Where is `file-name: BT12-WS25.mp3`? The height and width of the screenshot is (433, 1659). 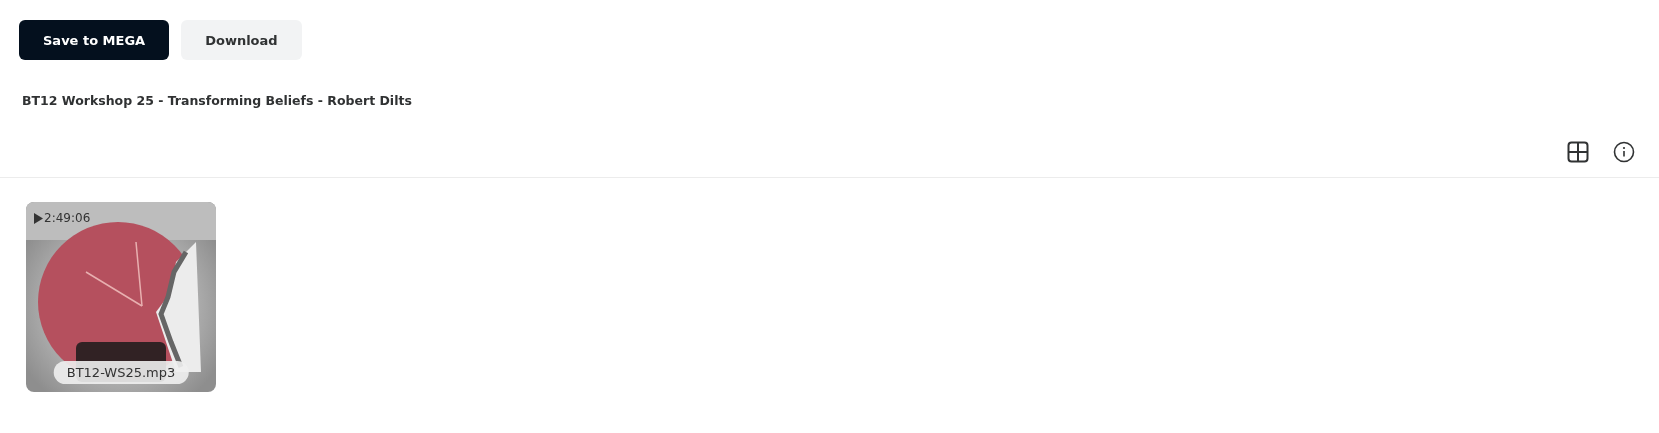
file-name: BT12-WS25.mp3 is located at coordinates (121, 372).